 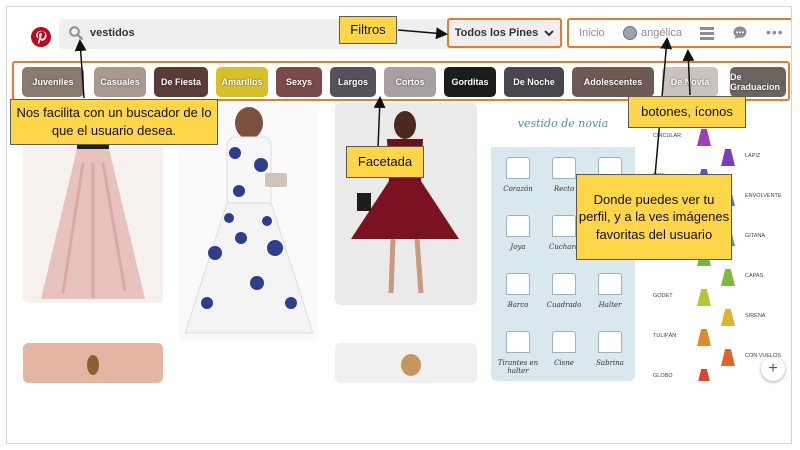 What do you see at coordinates (518, 189) in the screenshot?
I see `neckline-label: Corazón` at bounding box center [518, 189].